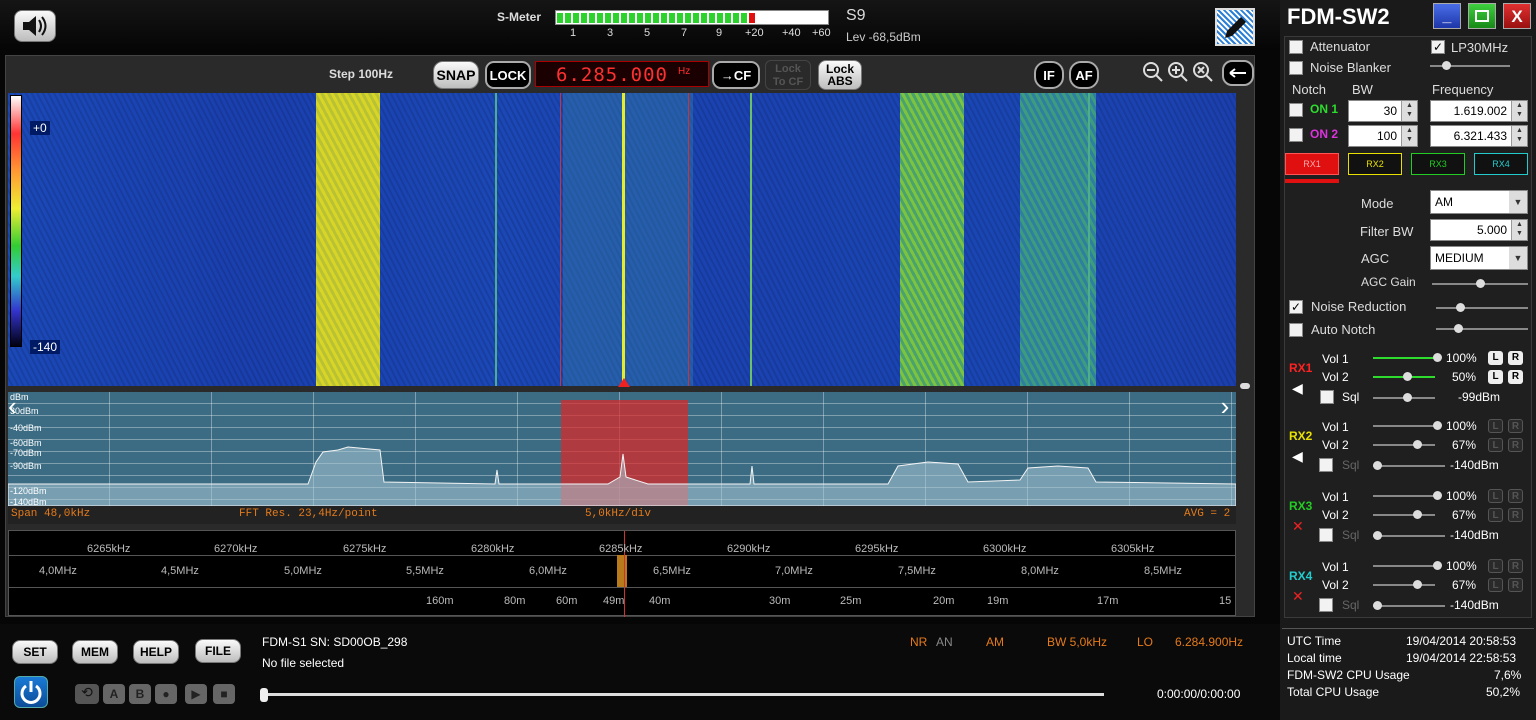  What do you see at coordinates (1153, 72) in the screenshot?
I see `zoom-out-icon` at bounding box center [1153, 72].